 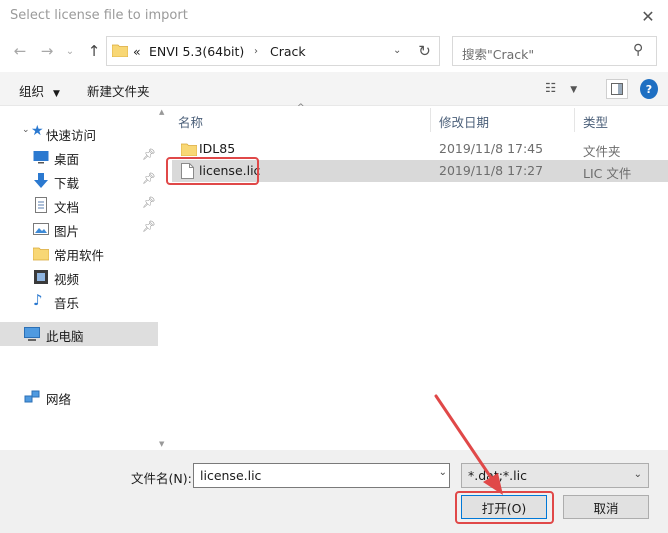 I want to click on sidebar-item-label: 快速访问, so click(x=71, y=135).